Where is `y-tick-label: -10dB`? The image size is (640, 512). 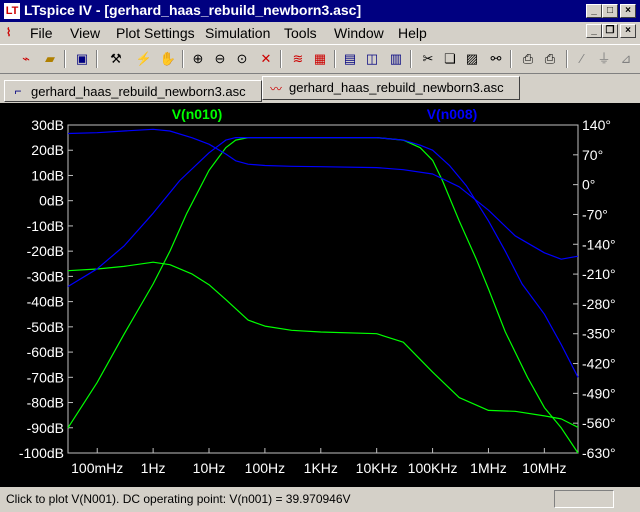
y-tick-label: -10dB is located at coordinates (45, 226).